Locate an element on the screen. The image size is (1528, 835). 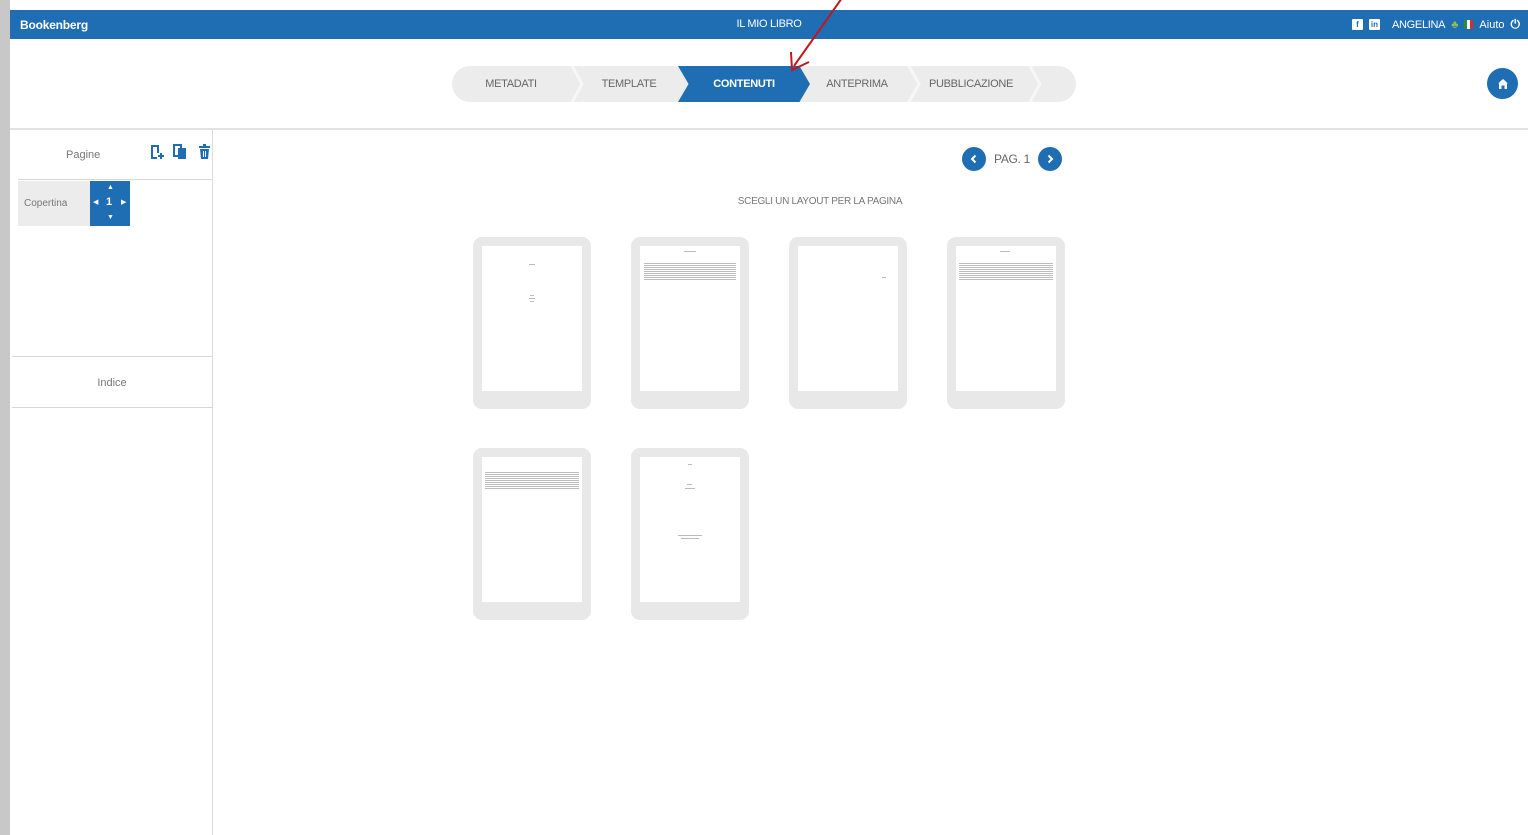
page-navigator: PAG. 1 is located at coordinates (1012, 159).